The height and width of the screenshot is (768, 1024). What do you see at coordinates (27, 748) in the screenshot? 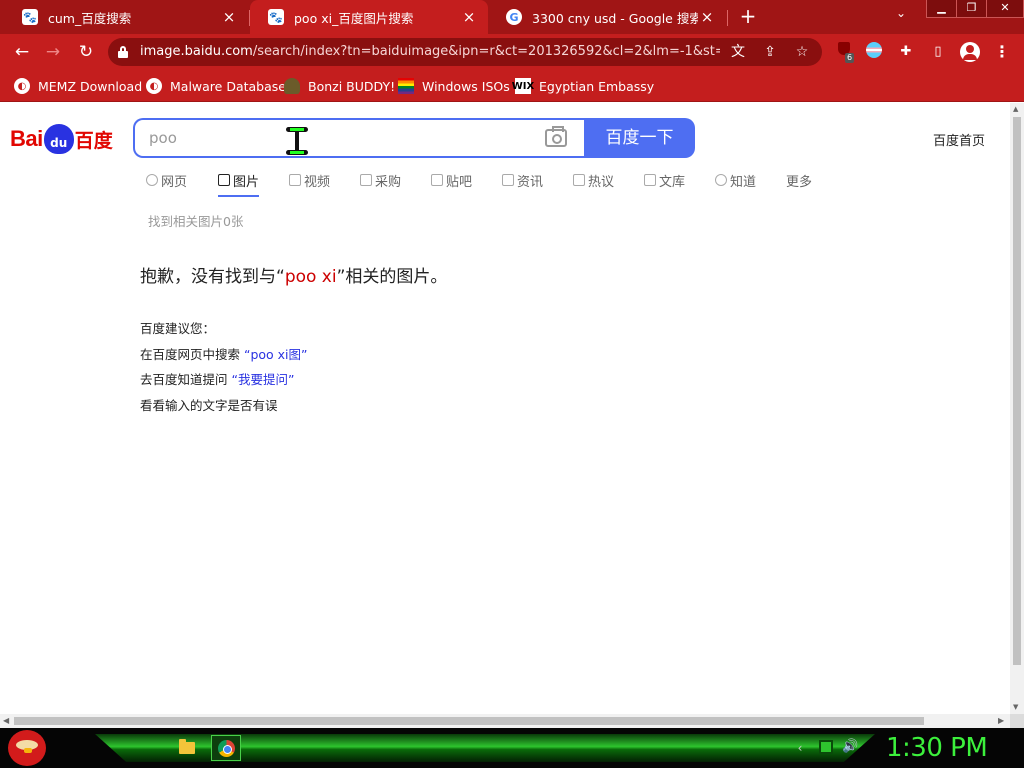
I see `start-button-angry-bird-icon` at bounding box center [27, 748].